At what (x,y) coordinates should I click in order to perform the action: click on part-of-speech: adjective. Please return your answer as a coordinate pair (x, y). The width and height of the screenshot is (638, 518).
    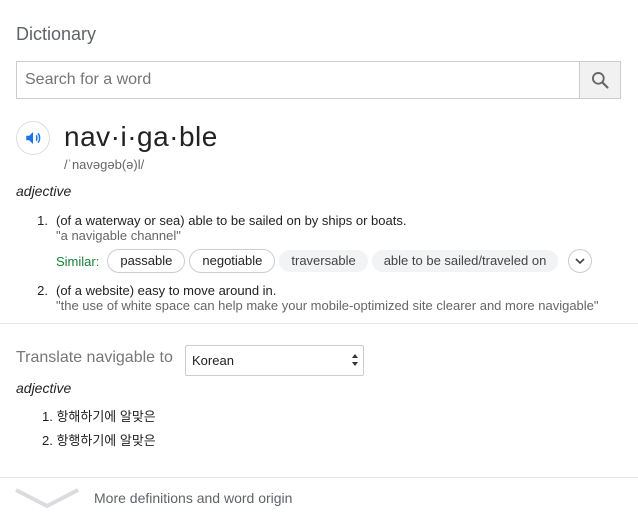
    Looking at the image, I should click on (44, 191).